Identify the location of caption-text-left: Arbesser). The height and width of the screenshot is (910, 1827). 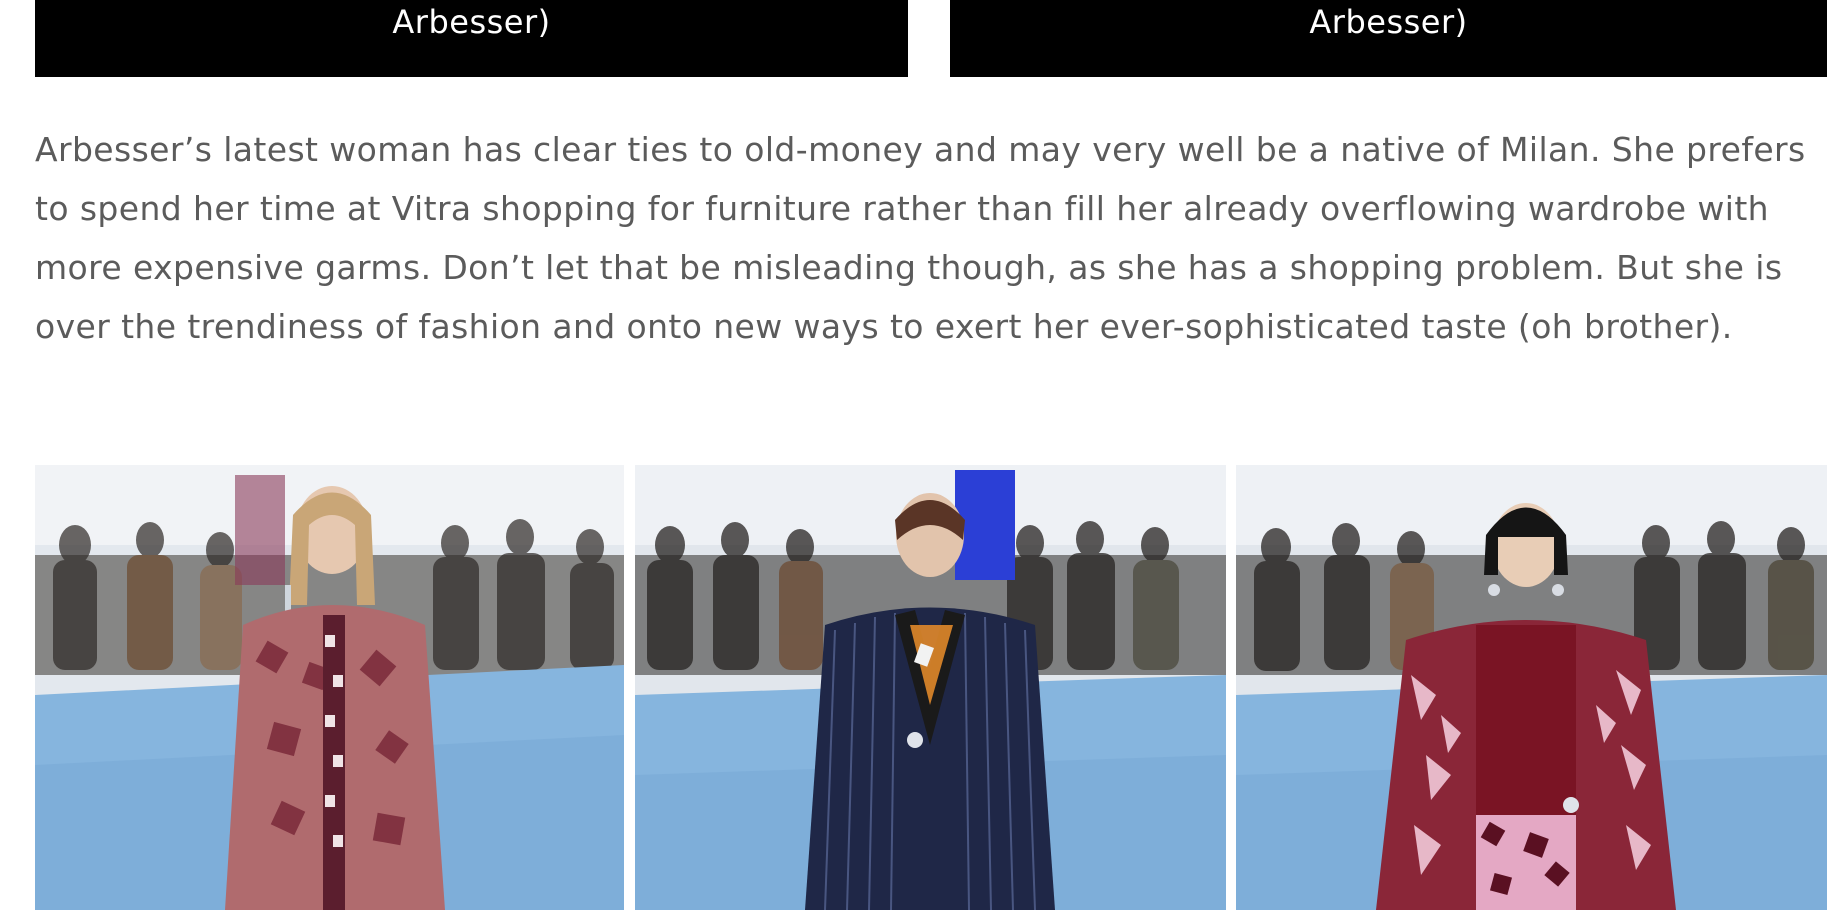
(471, 22).